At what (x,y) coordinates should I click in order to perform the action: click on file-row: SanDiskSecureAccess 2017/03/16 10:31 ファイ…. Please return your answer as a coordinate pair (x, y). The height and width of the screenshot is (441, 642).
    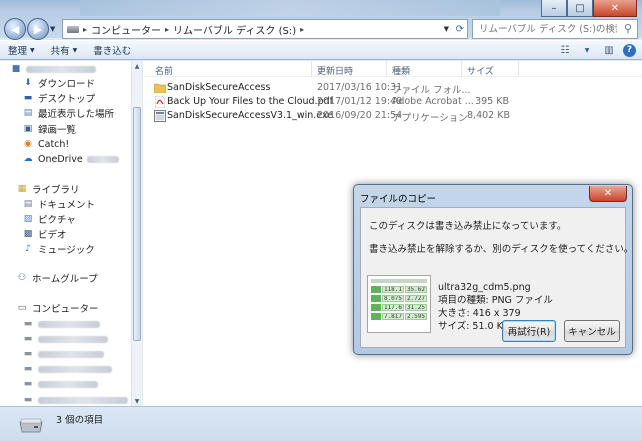
    Looking at the image, I should click on (392, 88).